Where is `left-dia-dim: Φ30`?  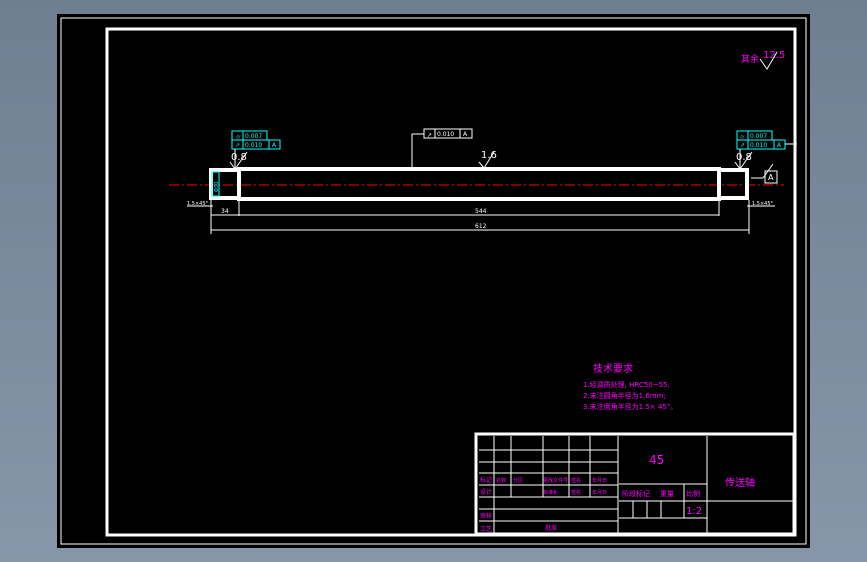
left-dia-dim: Φ30 is located at coordinates (217, 187).